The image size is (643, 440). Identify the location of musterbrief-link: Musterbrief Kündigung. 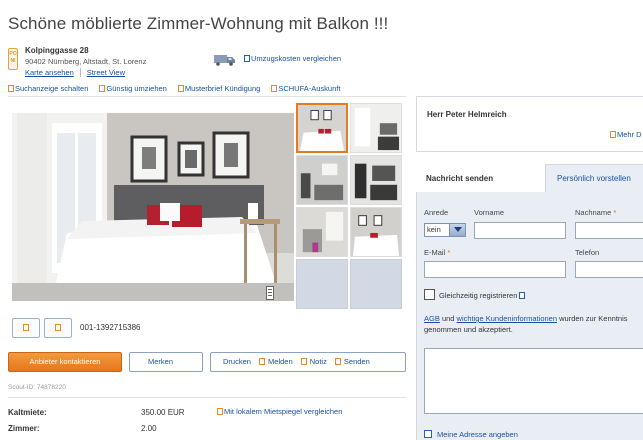
(218, 88).